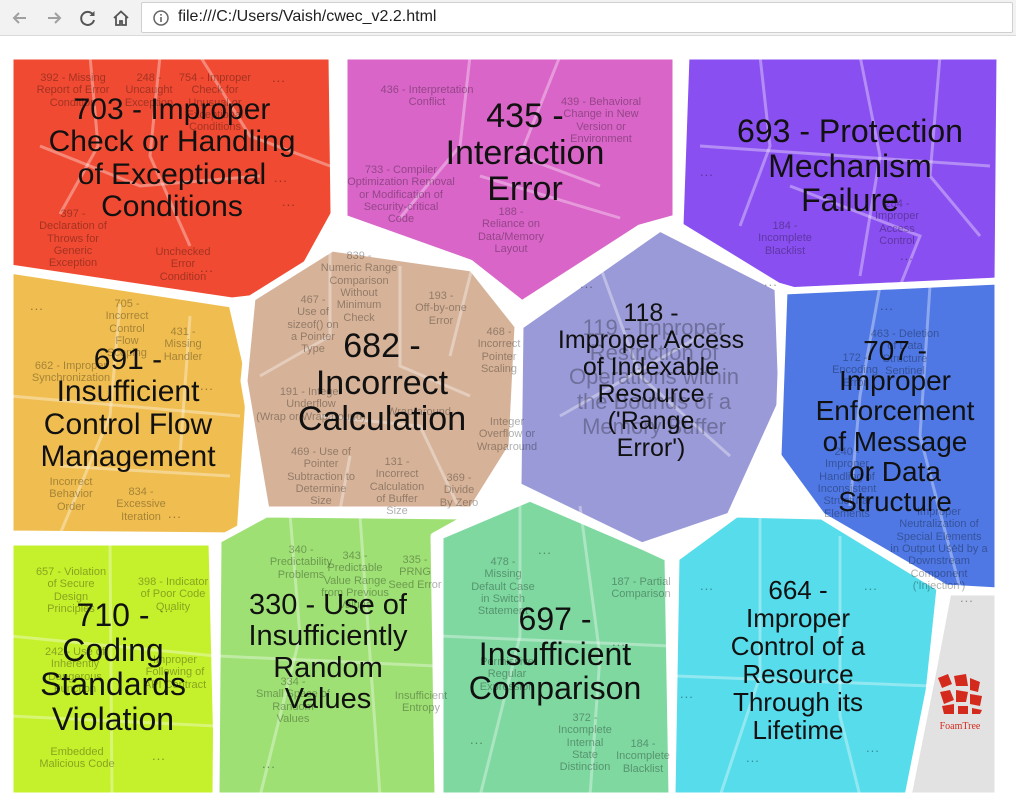  I want to click on address-url: file:///C:/Users/Vaish/cwec_v2.2.html, so click(307, 17).